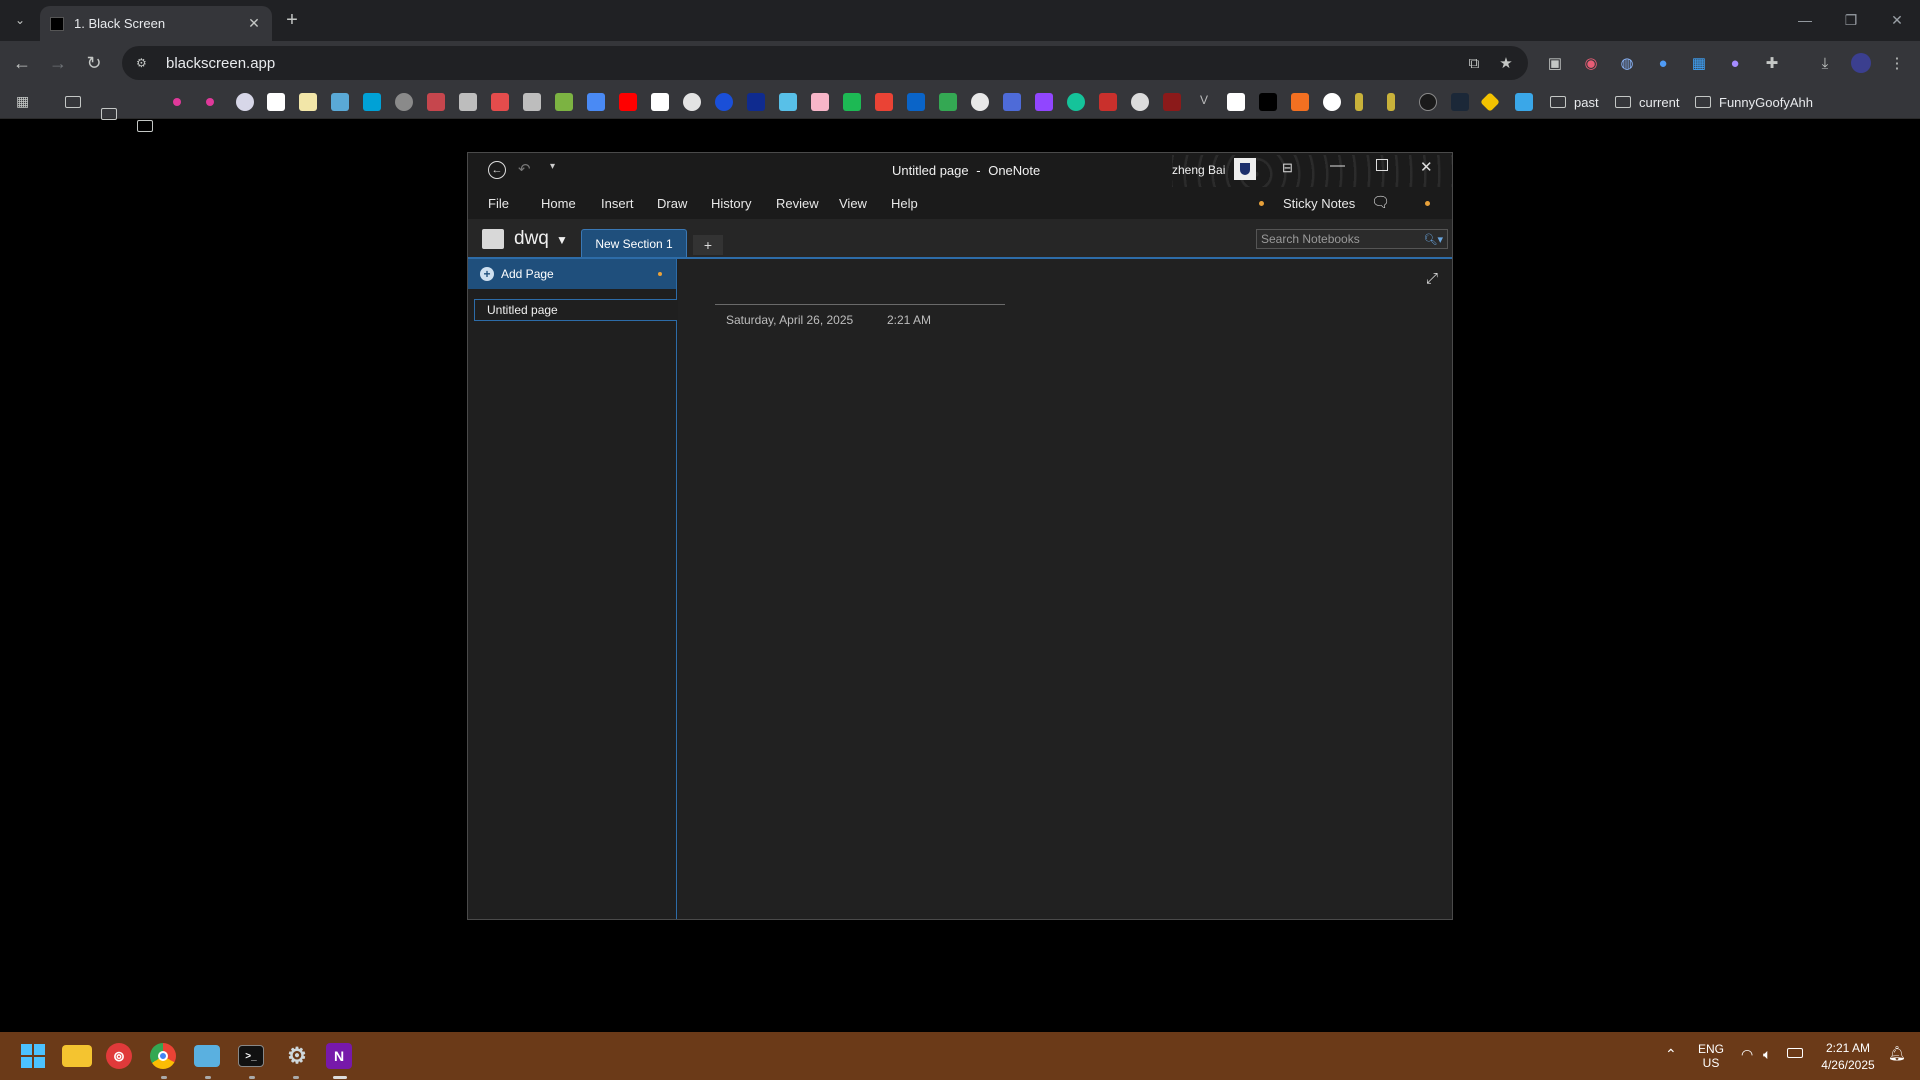  Describe the element at coordinates (20, 20) in the screenshot. I see `tab-search-button: ⌄` at that location.